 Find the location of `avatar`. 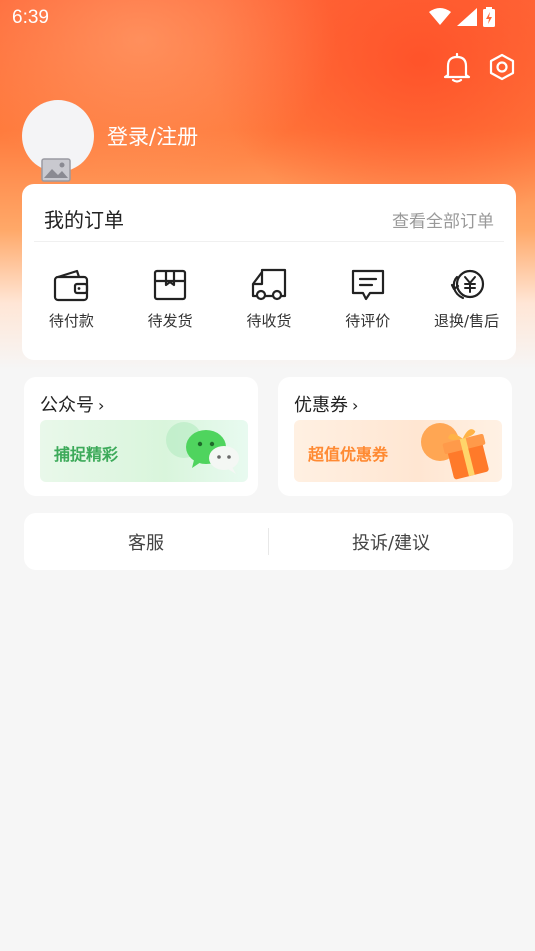

avatar is located at coordinates (58, 141).